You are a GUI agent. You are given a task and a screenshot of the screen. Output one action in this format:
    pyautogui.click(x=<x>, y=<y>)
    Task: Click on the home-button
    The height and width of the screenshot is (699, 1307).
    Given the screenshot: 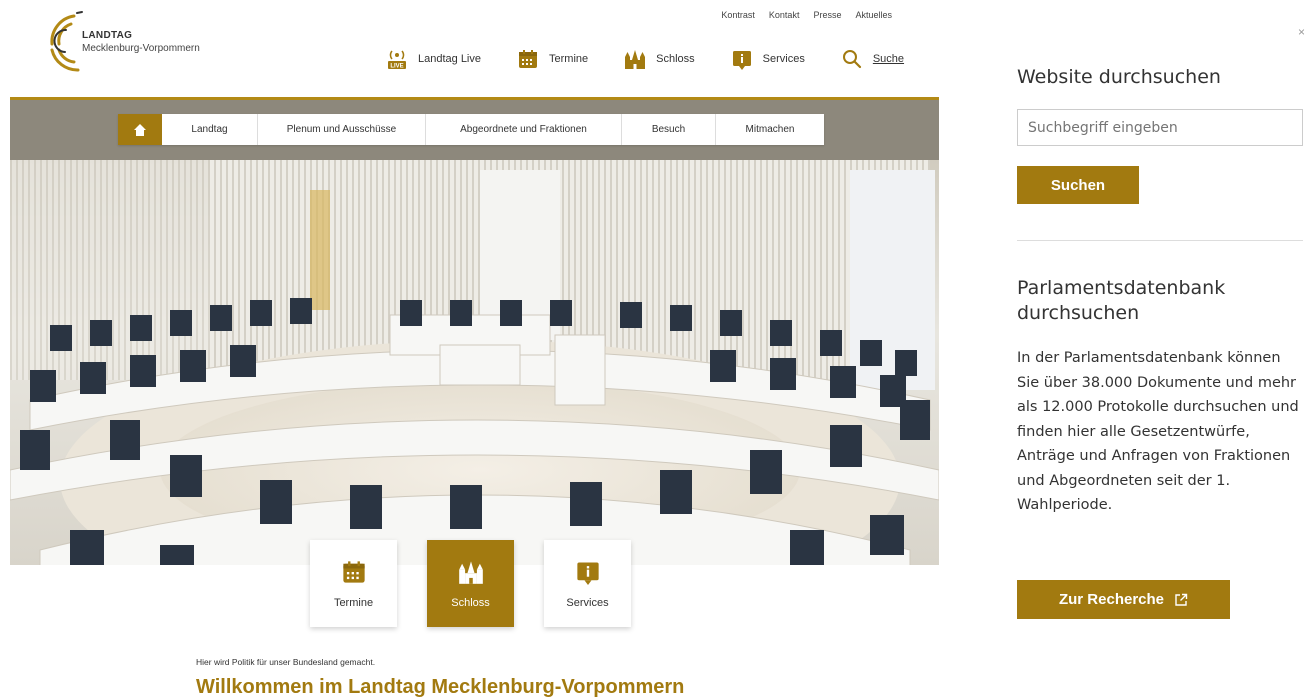 What is the action you would take?
    pyautogui.click(x=140, y=129)
    